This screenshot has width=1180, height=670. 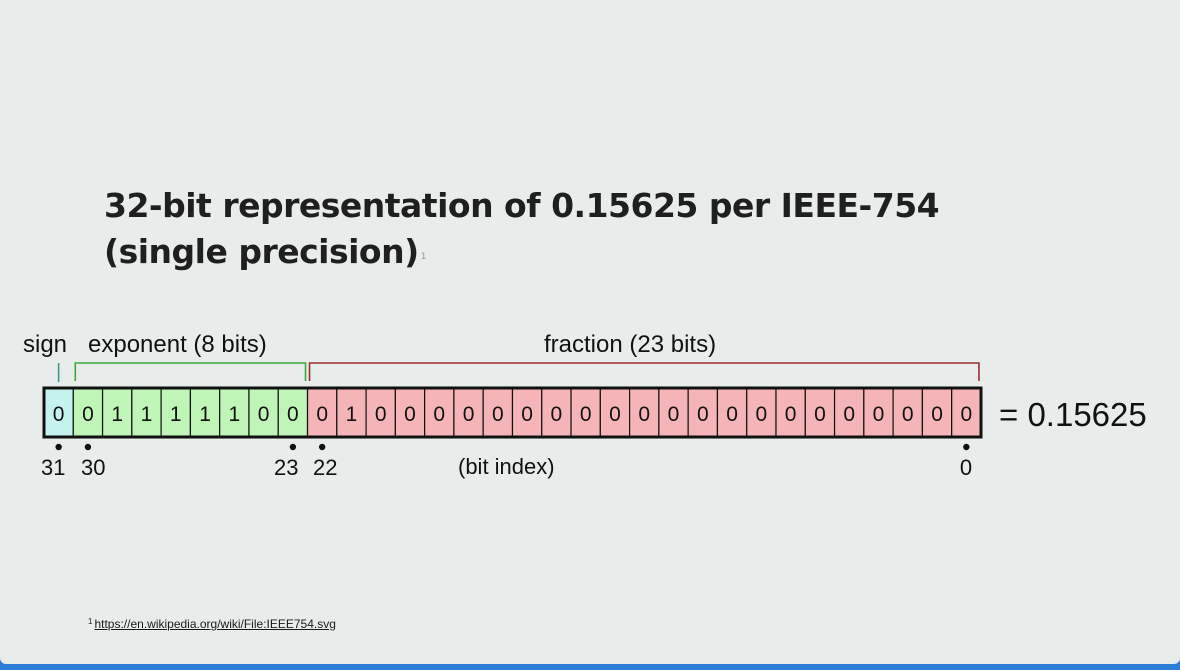 I want to click on segment-brackets, so click(x=518, y=372).